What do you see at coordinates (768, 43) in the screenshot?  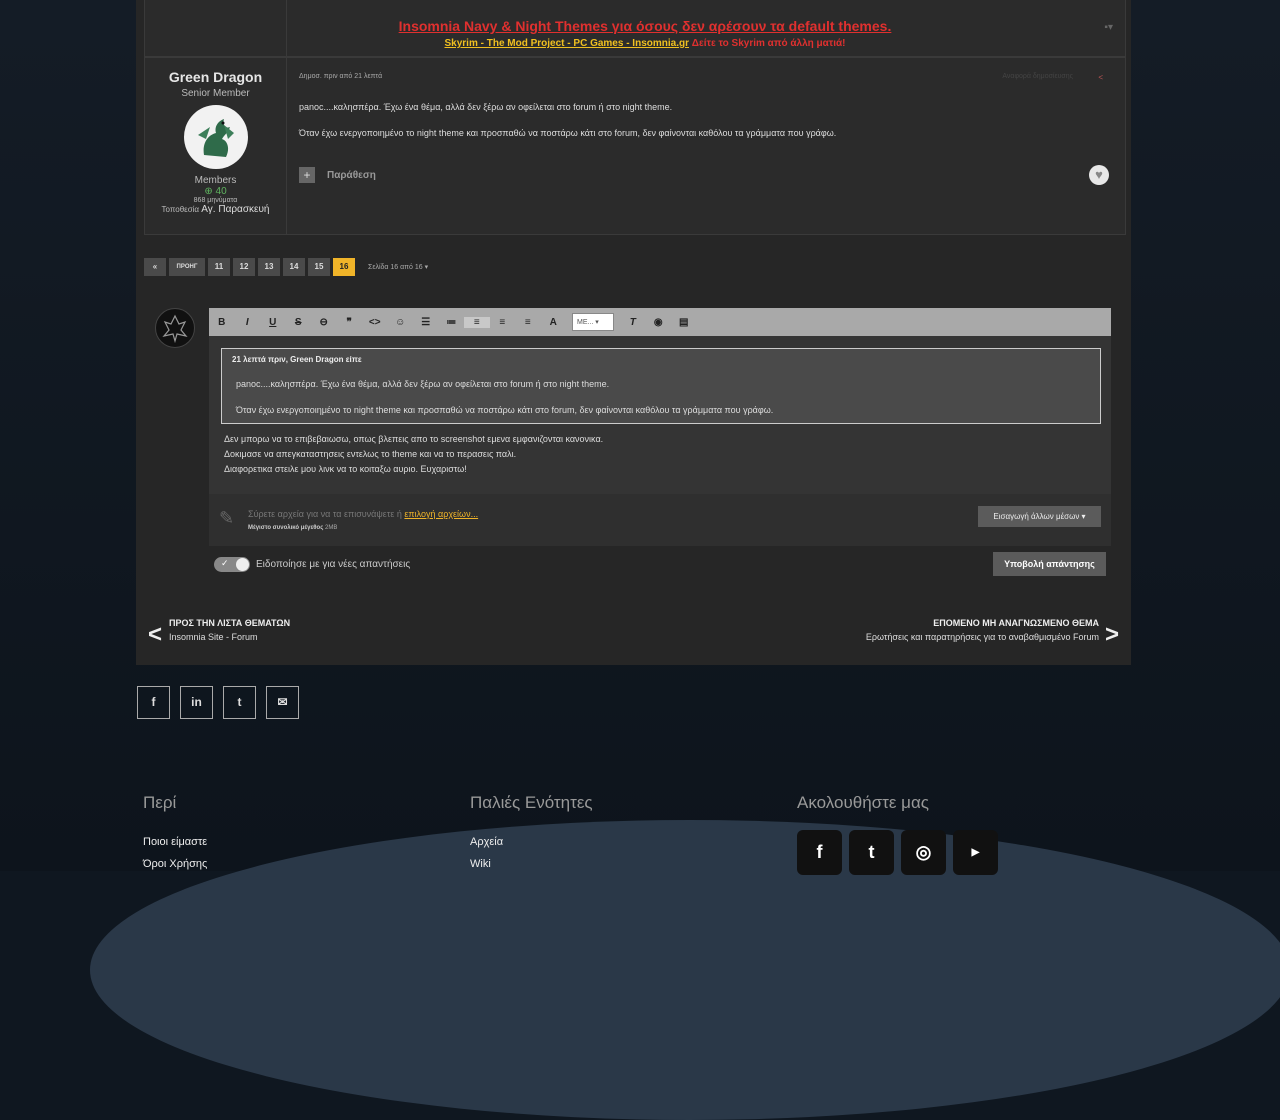 I see `signature-red-text: Δείτε το Skyrim από άλλη ματιά!` at bounding box center [768, 43].